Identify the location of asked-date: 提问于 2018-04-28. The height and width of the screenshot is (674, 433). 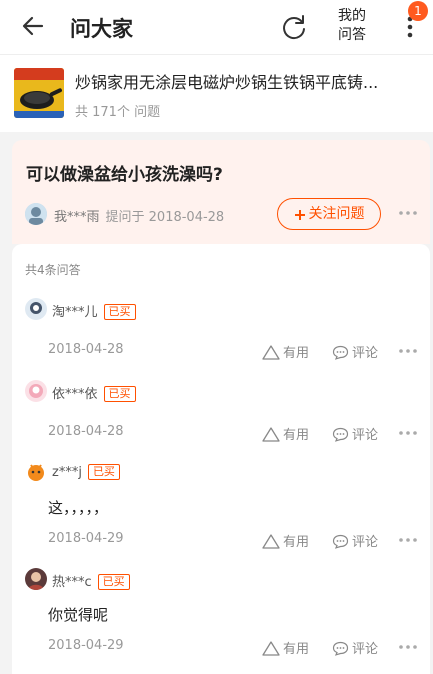
(165, 217).